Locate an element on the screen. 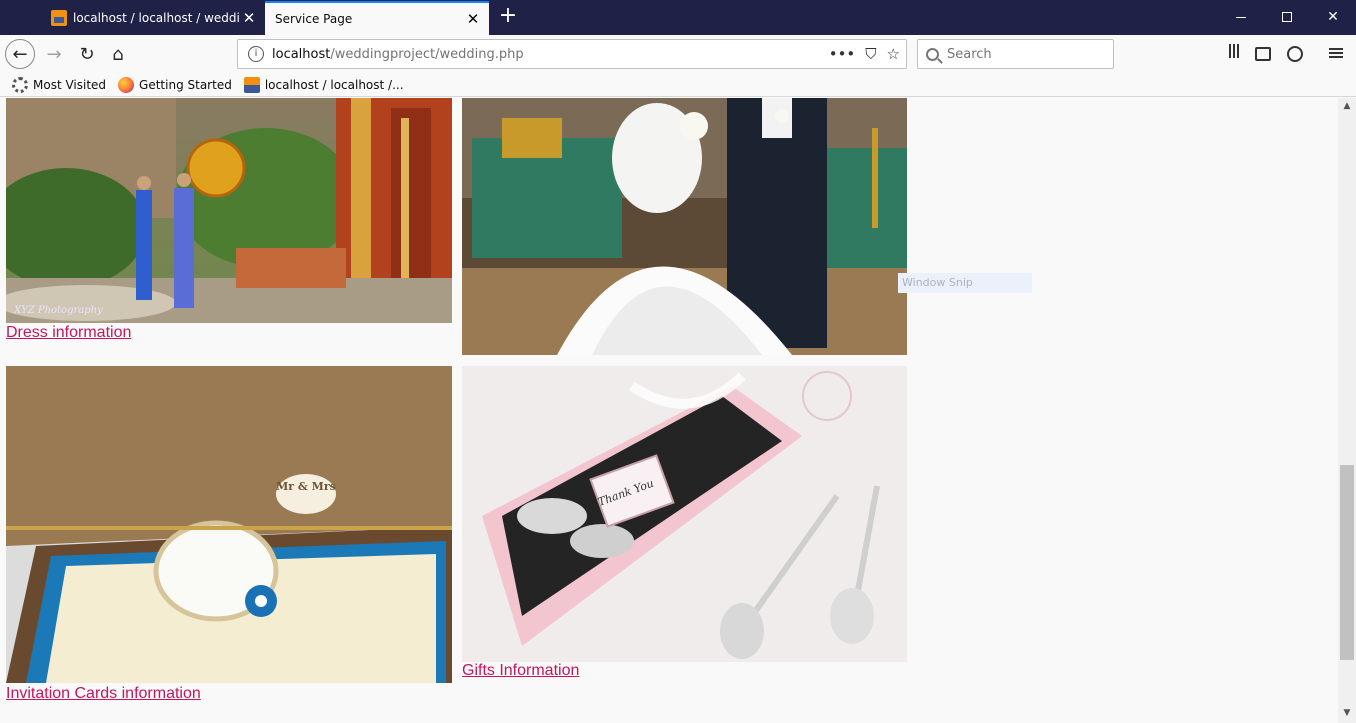 The height and width of the screenshot is (723, 1356). tab-service-page: Service Page ✕ is located at coordinates (377, 18).